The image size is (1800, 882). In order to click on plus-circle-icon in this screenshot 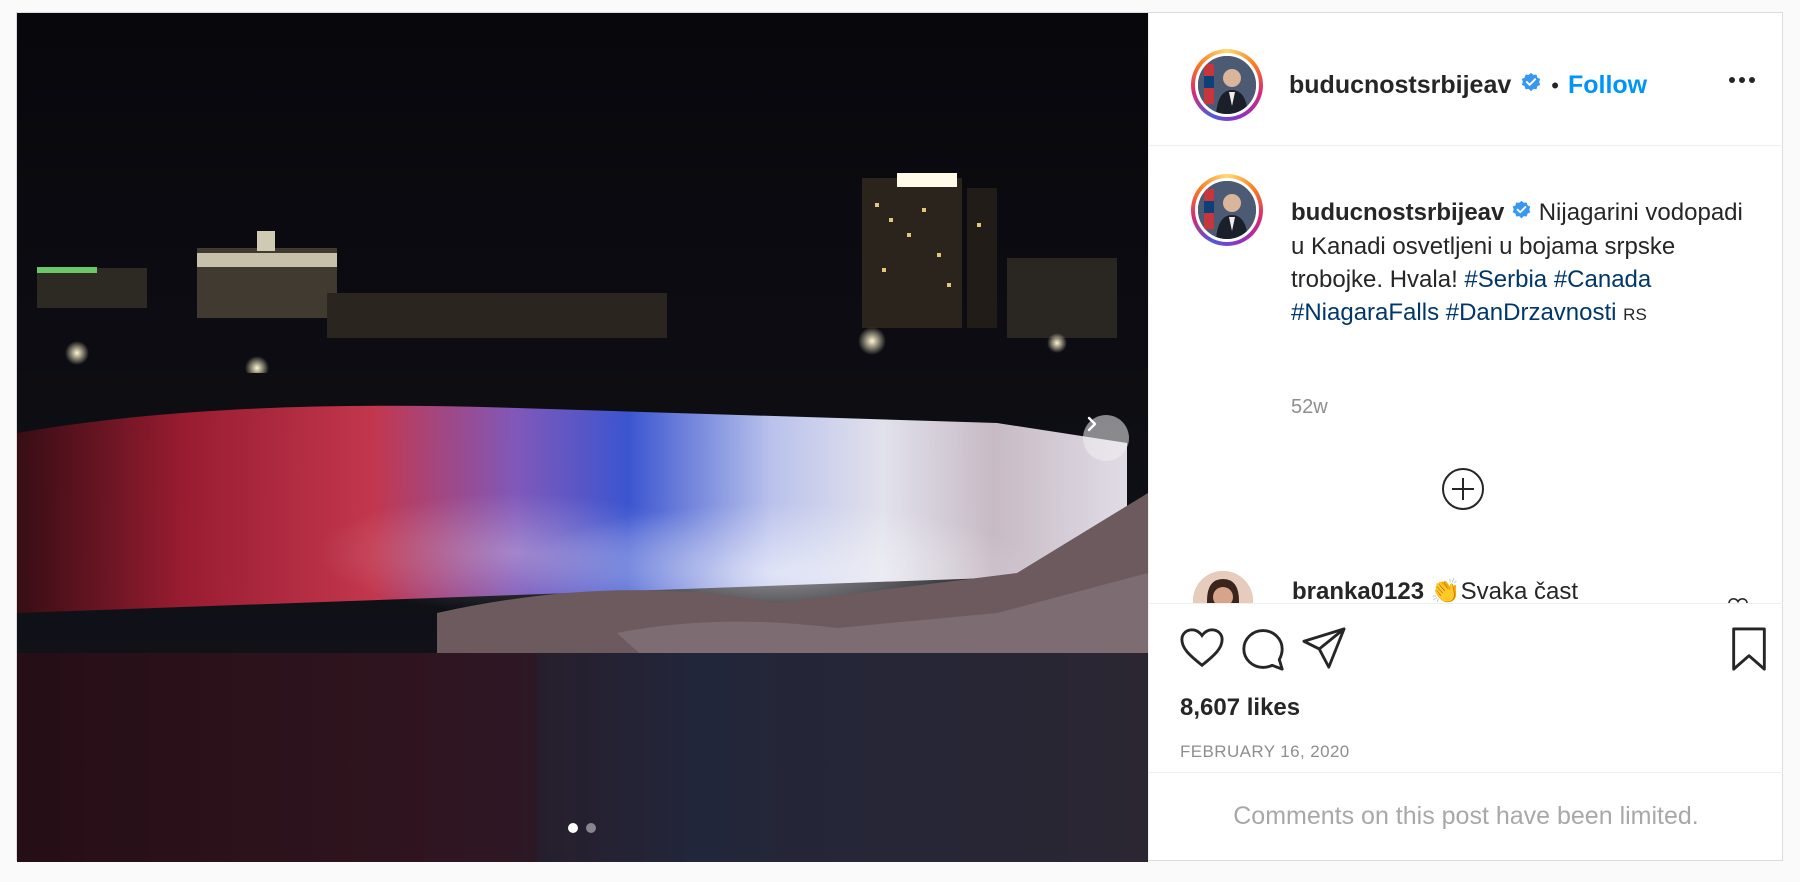, I will do `click(1463, 489)`.